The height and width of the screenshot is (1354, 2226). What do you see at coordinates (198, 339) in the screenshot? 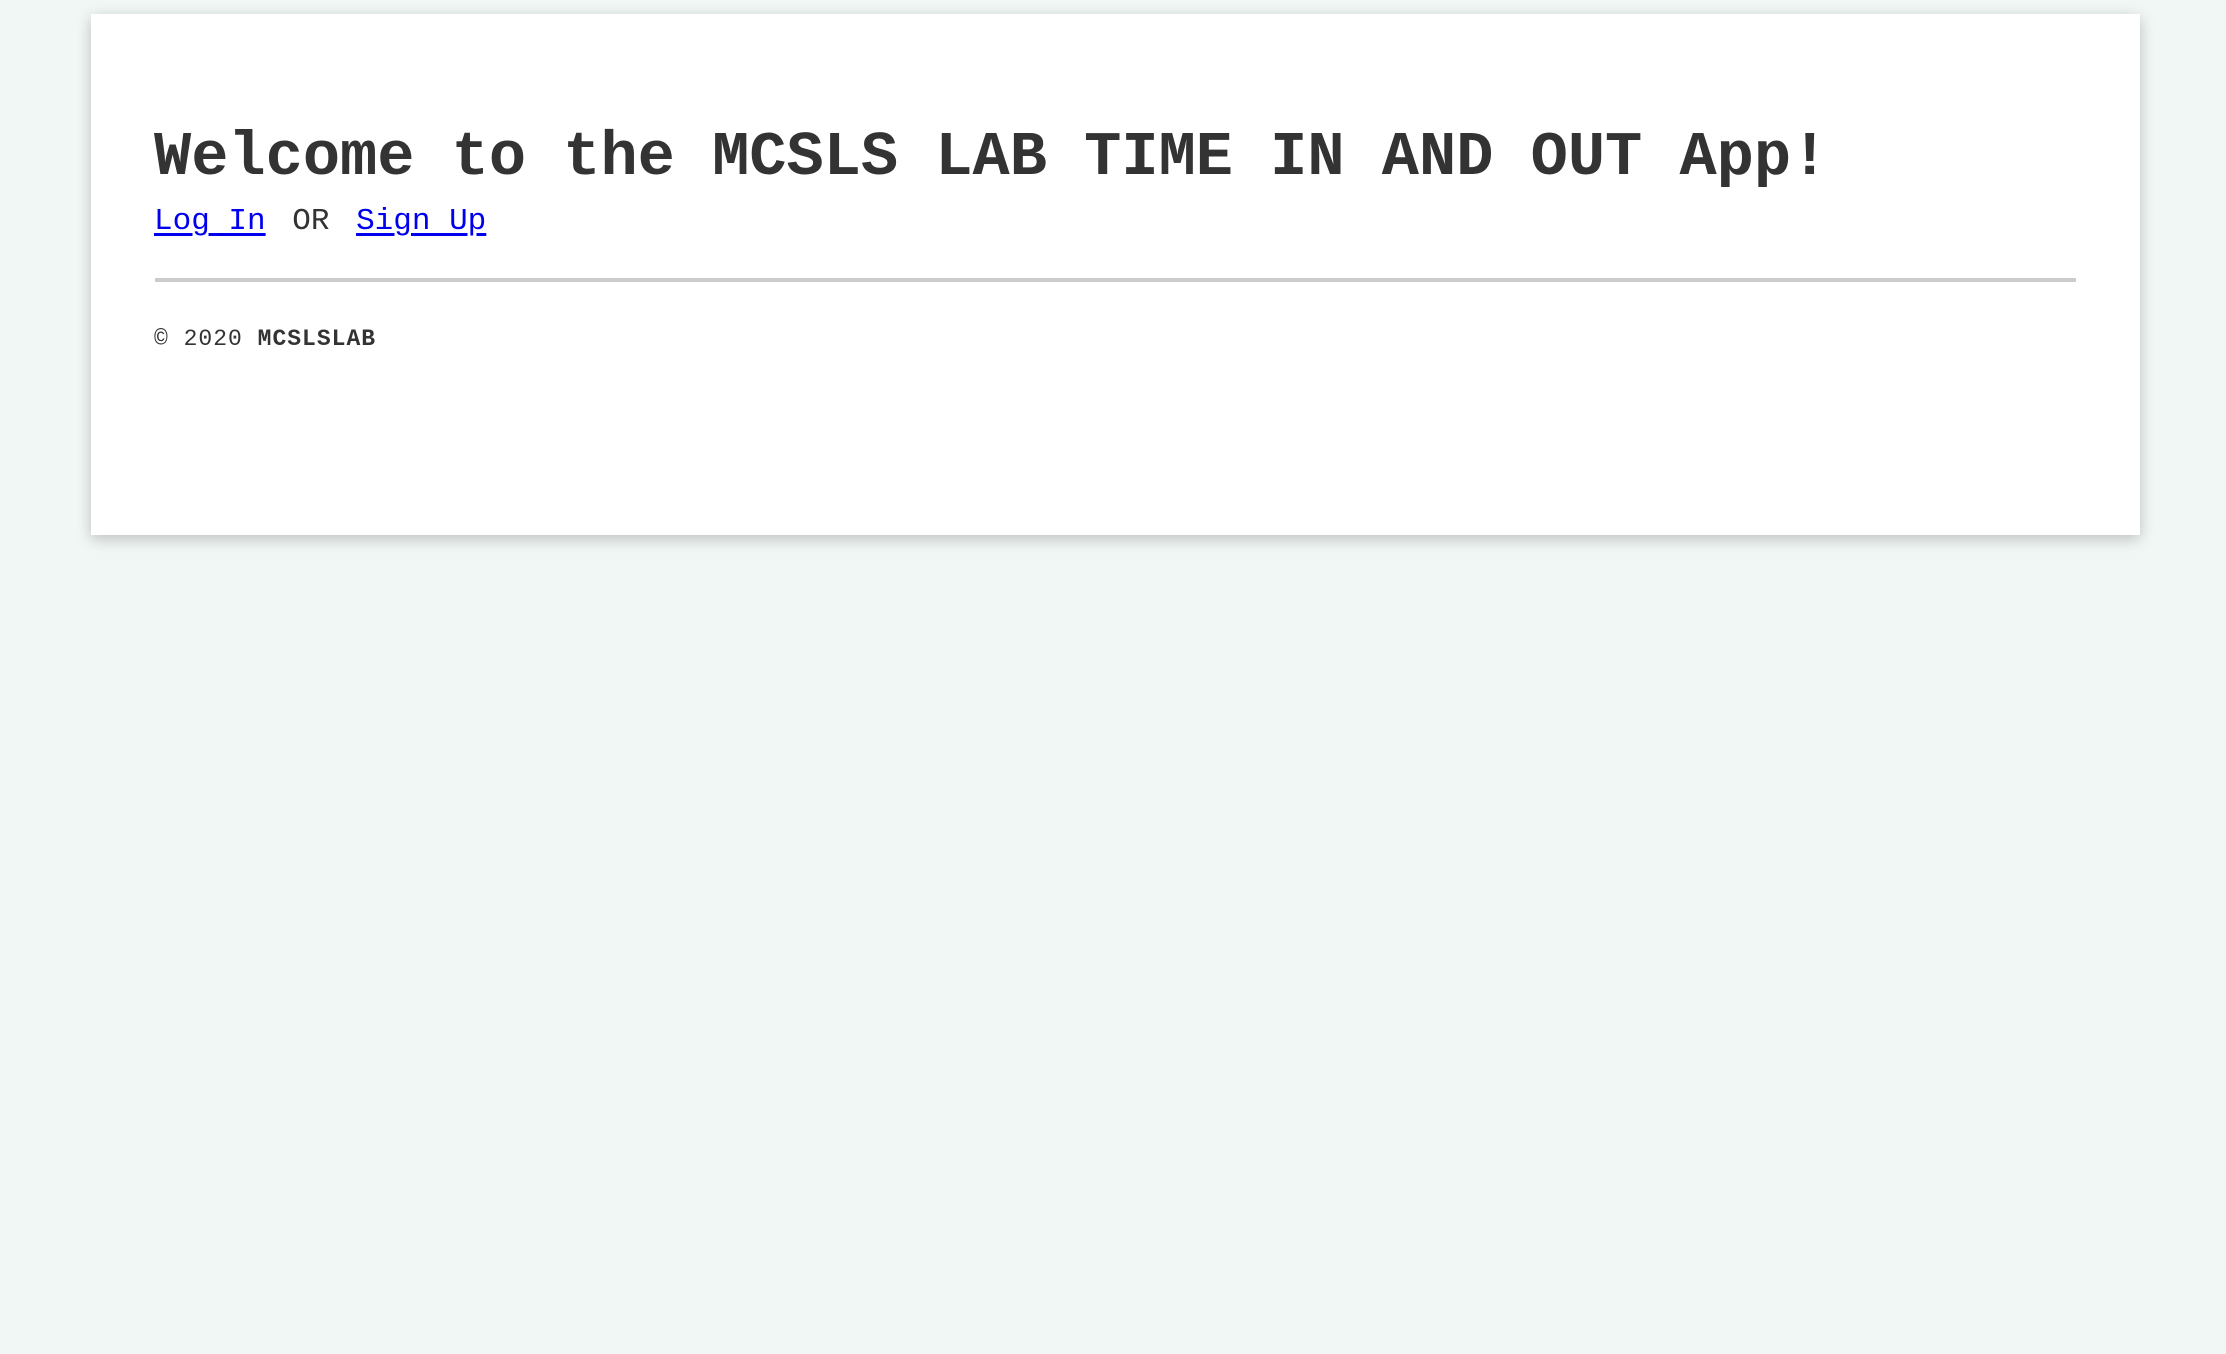
I see `copyright-text: © 2020` at bounding box center [198, 339].